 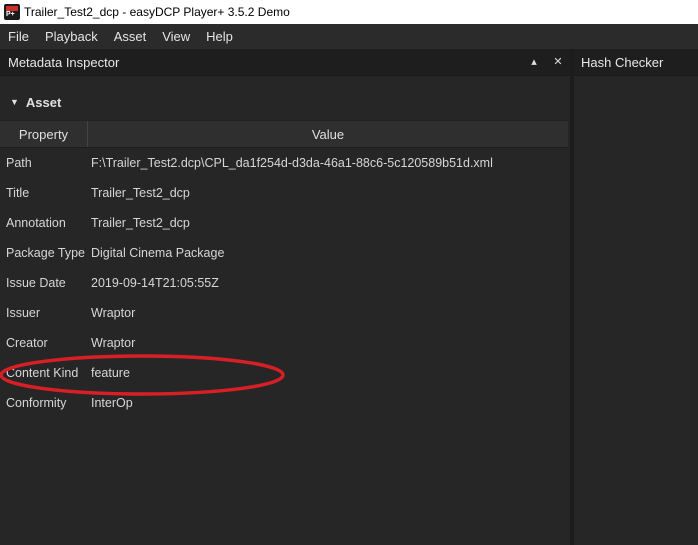 I want to click on menu-bar: File Playback Asset View Help, so click(x=349, y=36).